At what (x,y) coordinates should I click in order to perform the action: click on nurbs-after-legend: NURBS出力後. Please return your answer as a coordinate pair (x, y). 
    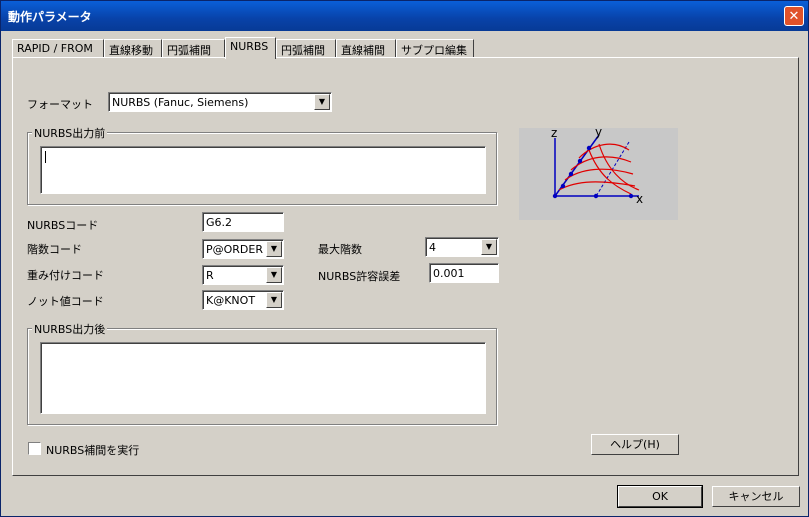
    Looking at the image, I should click on (70, 329).